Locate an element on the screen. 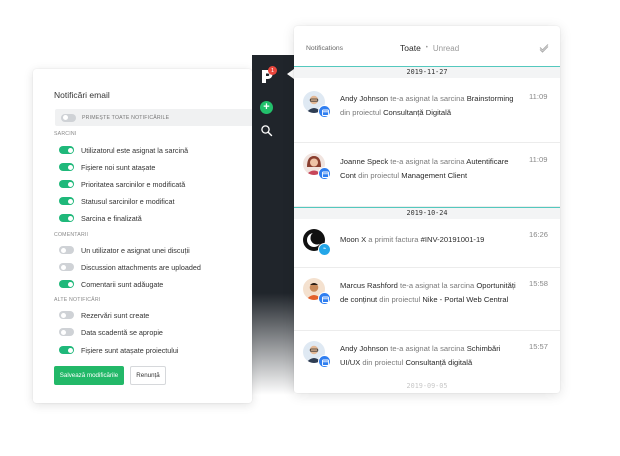 Image resolution: width=620 pixels, height=456 pixels. option-label: Un utilizator e asignat unei discuții is located at coordinates (135, 250).